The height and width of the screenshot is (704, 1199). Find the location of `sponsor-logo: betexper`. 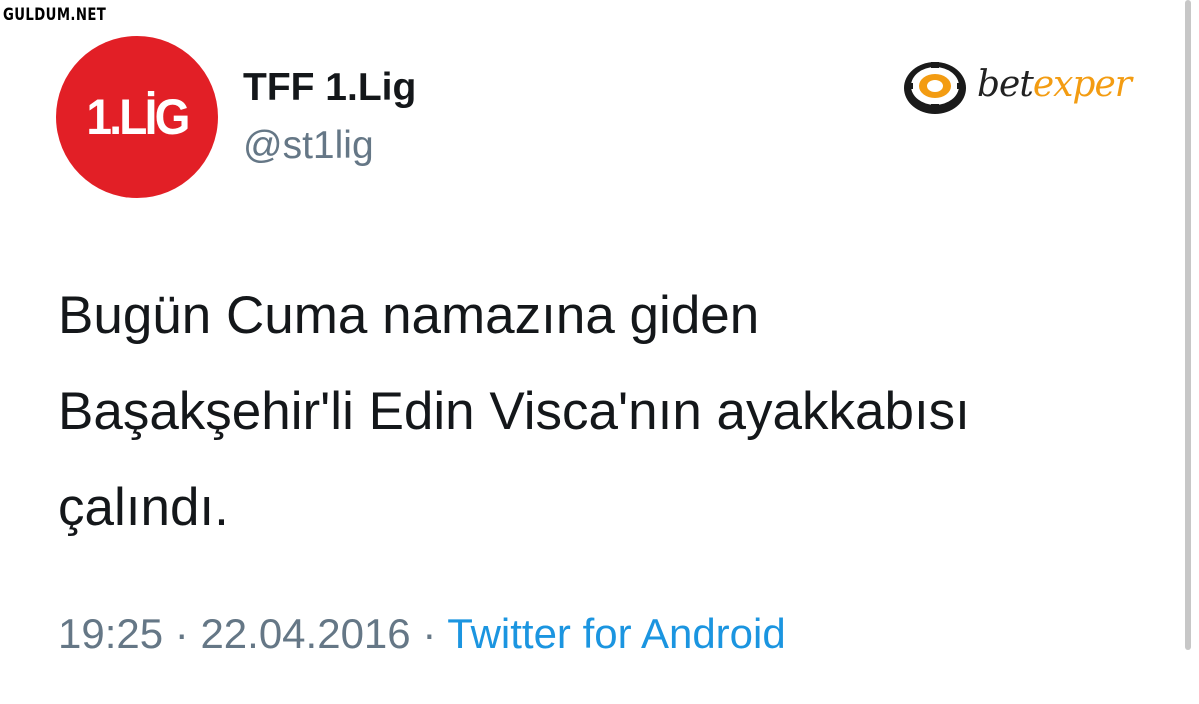

sponsor-logo: betexper is located at coordinates (1031, 87).